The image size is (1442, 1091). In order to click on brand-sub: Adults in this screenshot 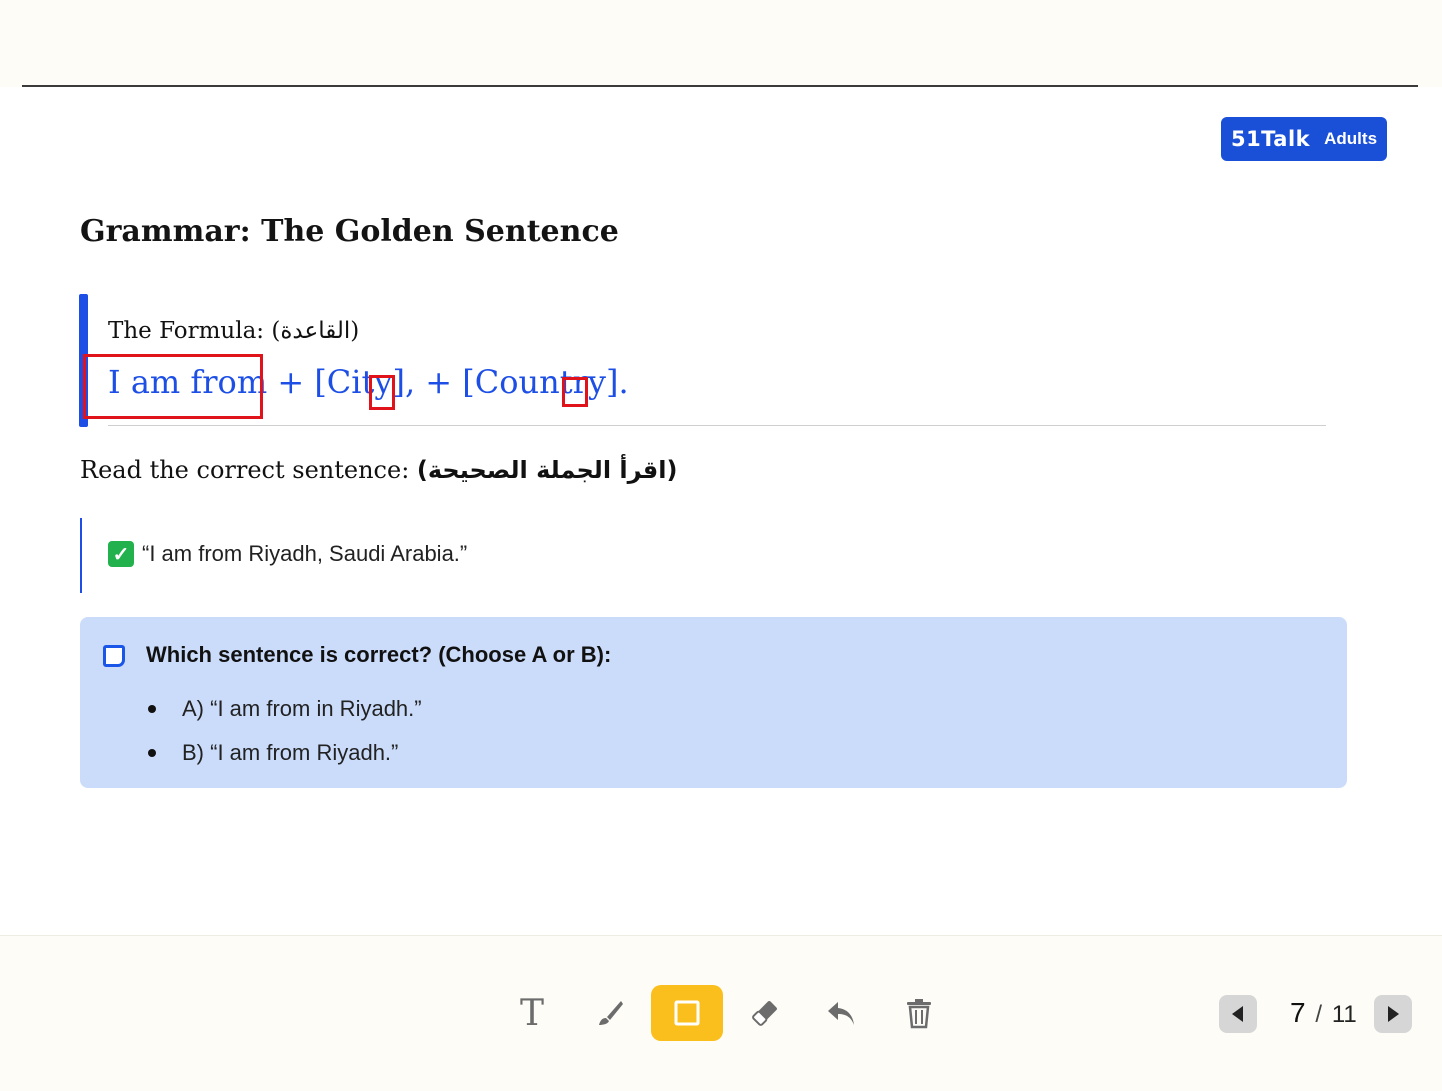, I will do `click(1351, 138)`.